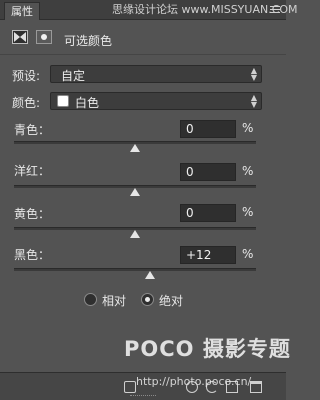  Describe the element at coordinates (248, 128) in the screenshot. I see `cyan-unit: %` at that location.